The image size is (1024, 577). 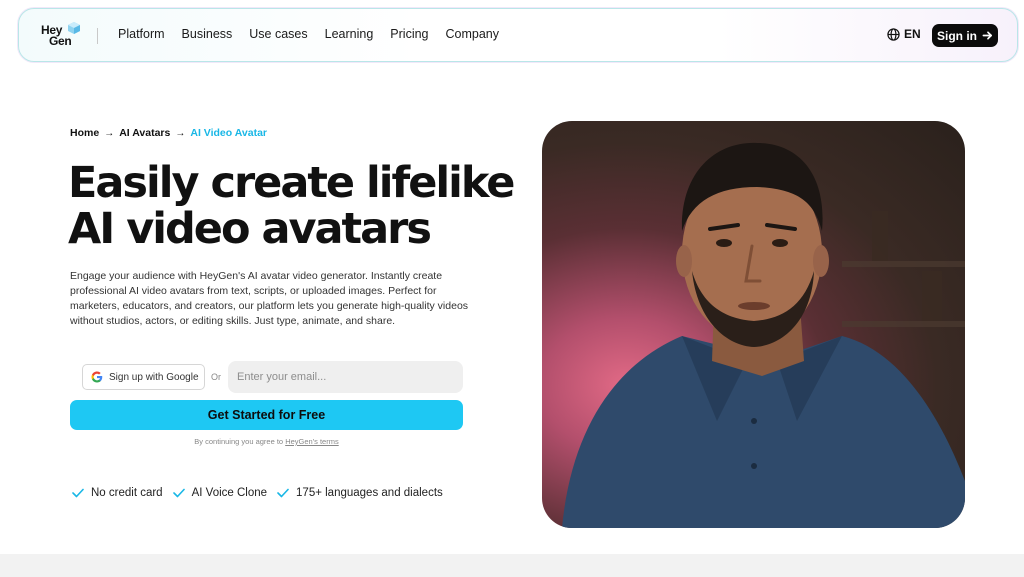 What do you see at coordinates (266, 415) in the screenshot?
I see `get-started-button: Get Started for Free` at bounding box center [266, 415].